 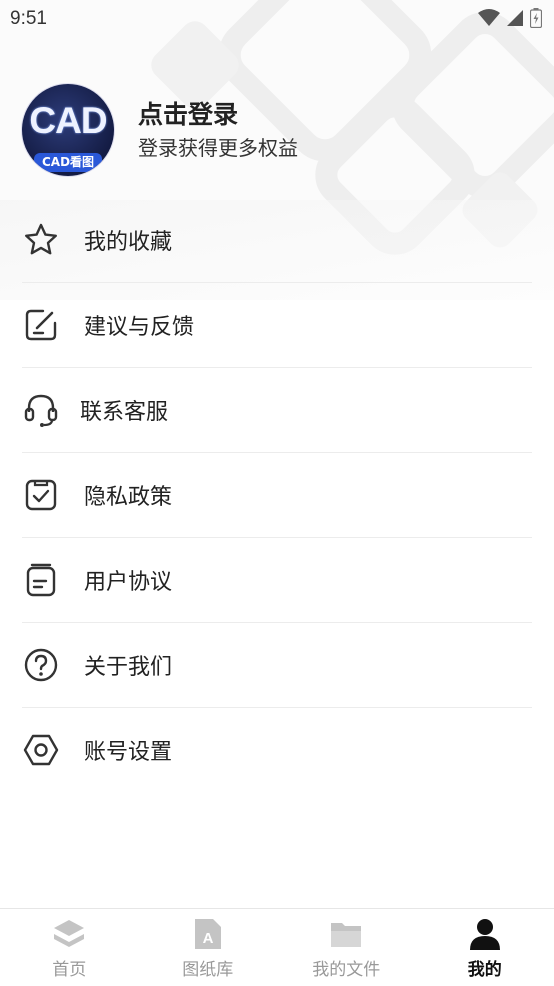 What do you see at coordinates (485, 934) in the screenshot?
I see `person-icon` at bounding box center [485, 934].